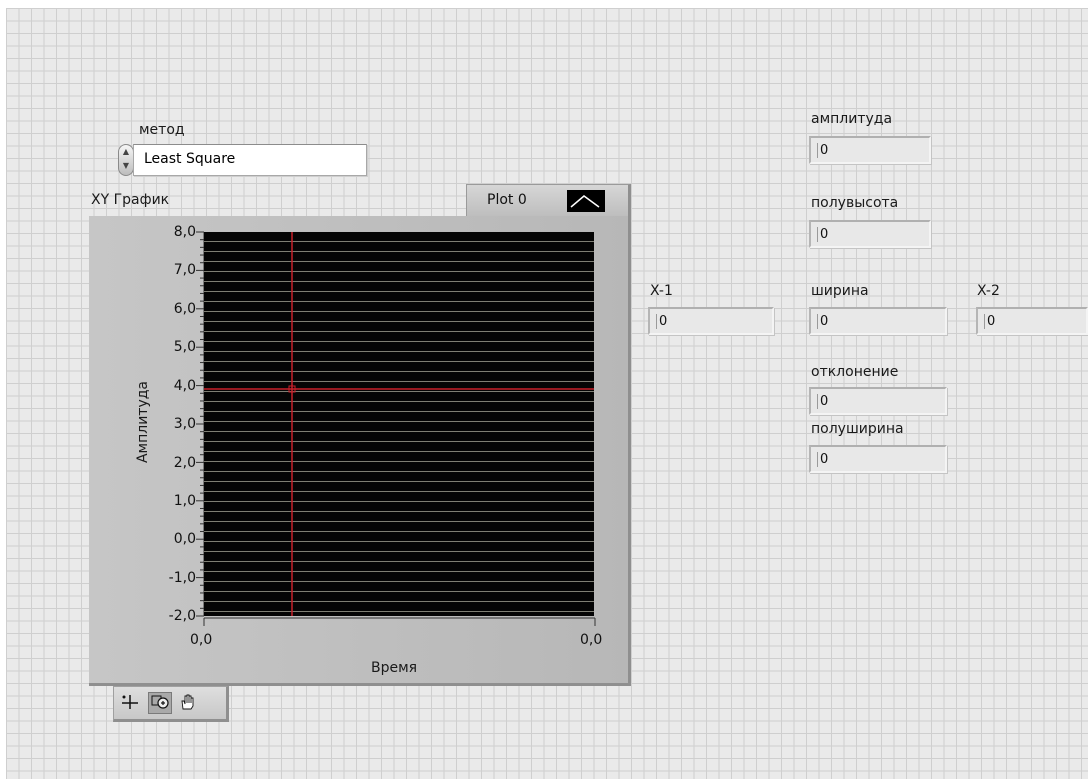 This screenshot has width=1088, height=781. I want to click on half-width-label: полуширина, so click(857, 429).